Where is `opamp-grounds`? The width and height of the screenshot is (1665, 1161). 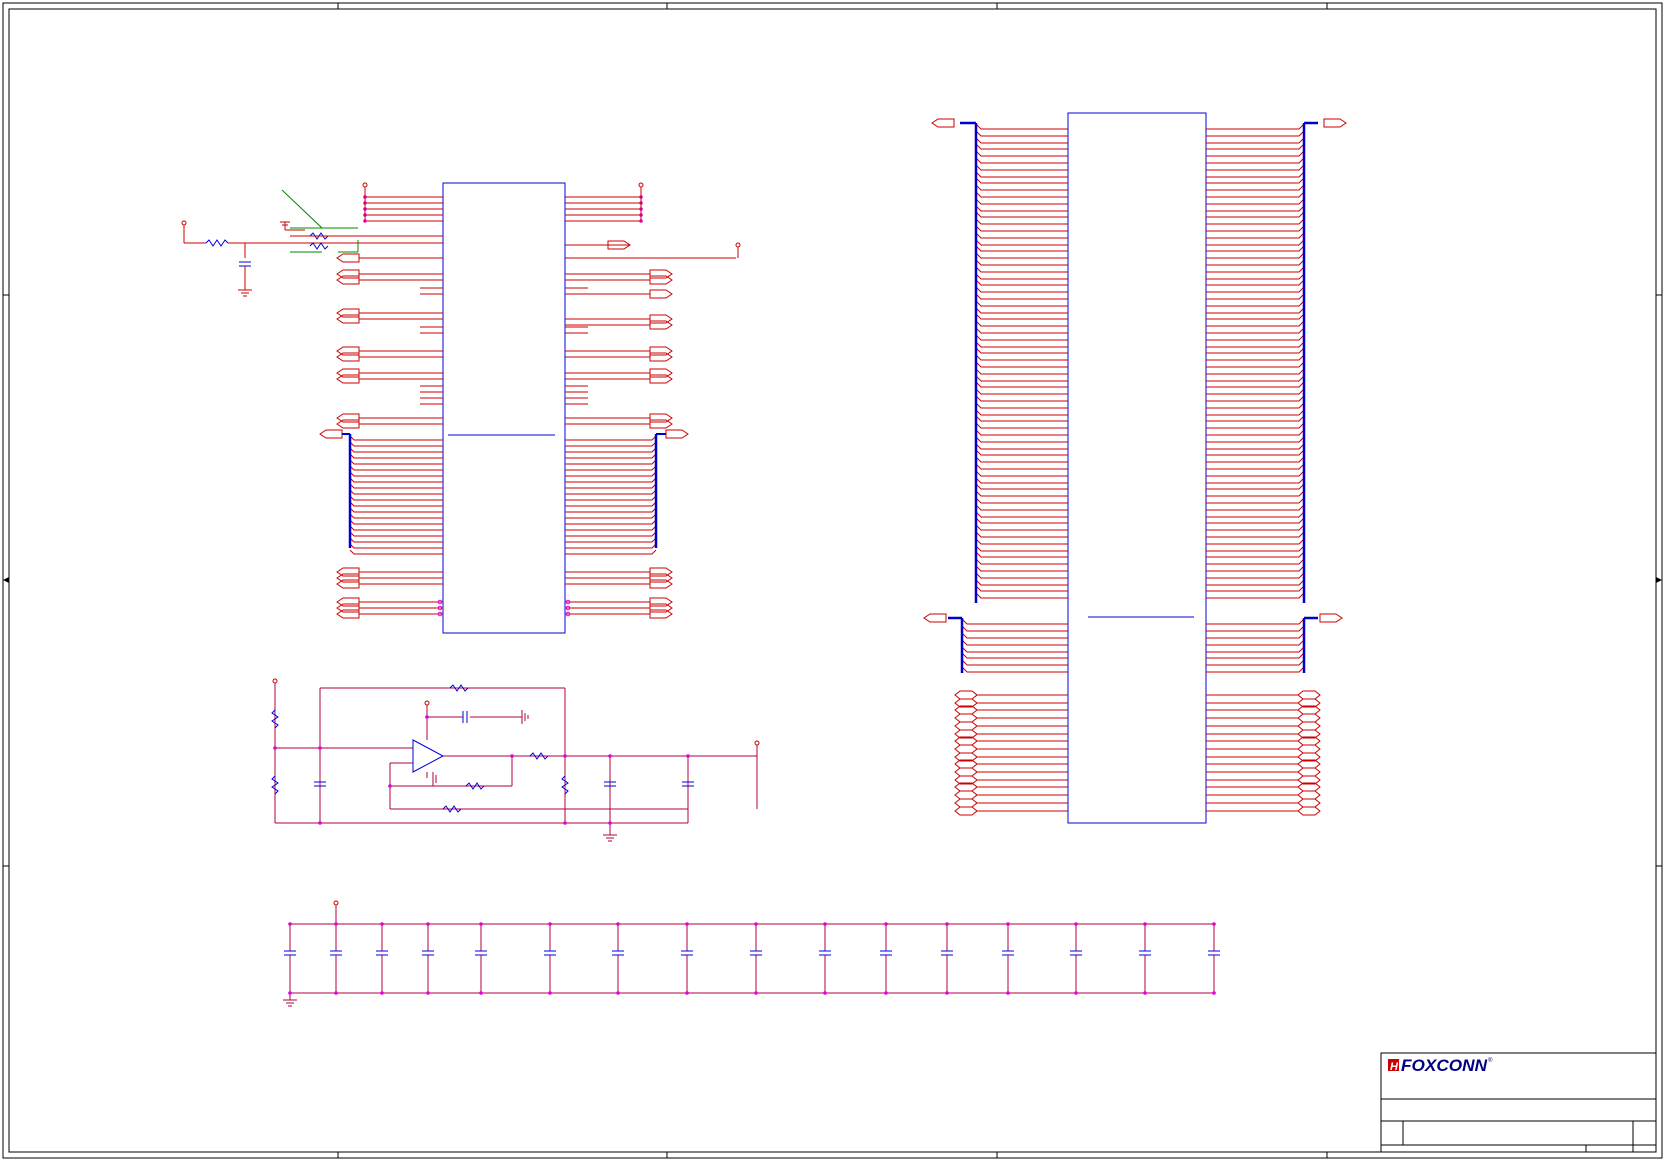
opamp-grounds is located at coordinates (524, 776).